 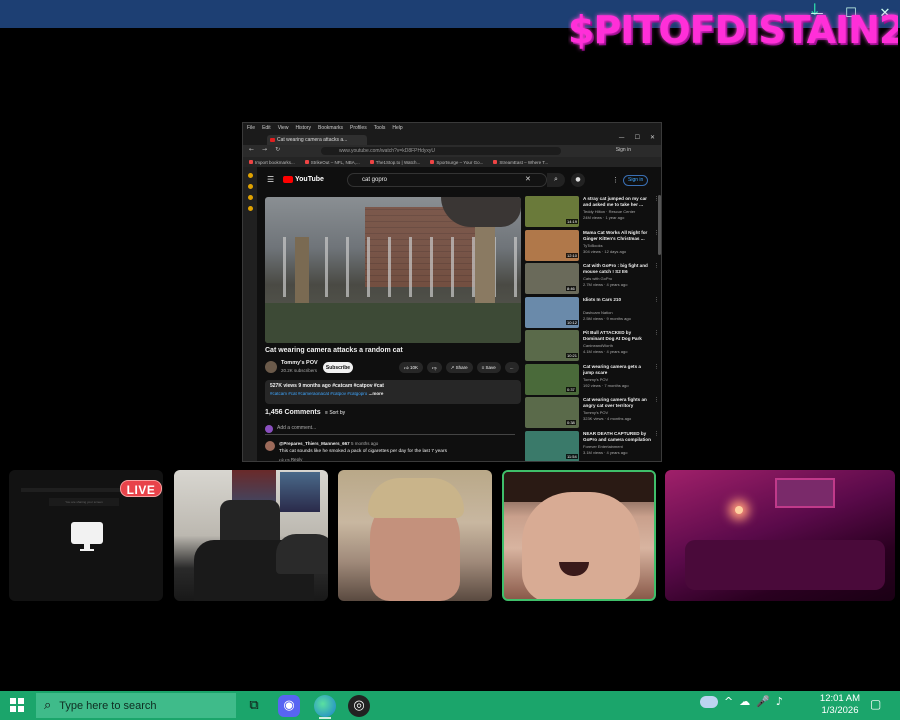 I want to click on youtube-sign-in-button: Sign in, so click(x=636, y=180).